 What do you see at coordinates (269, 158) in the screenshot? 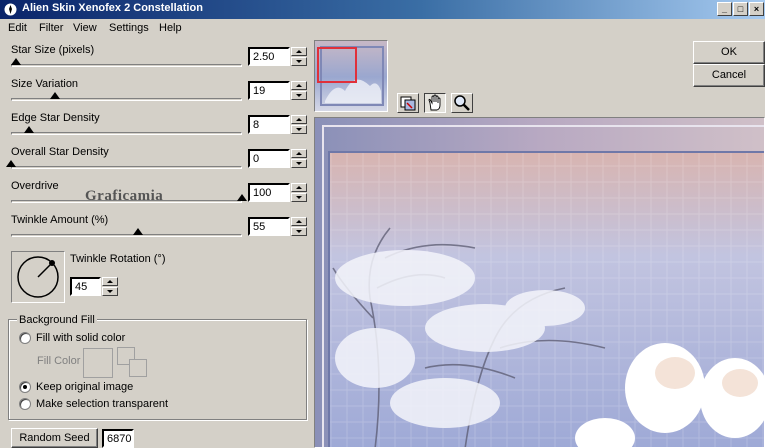
I see `overall-star-density-field: 0` at bounding box center [269, 158].